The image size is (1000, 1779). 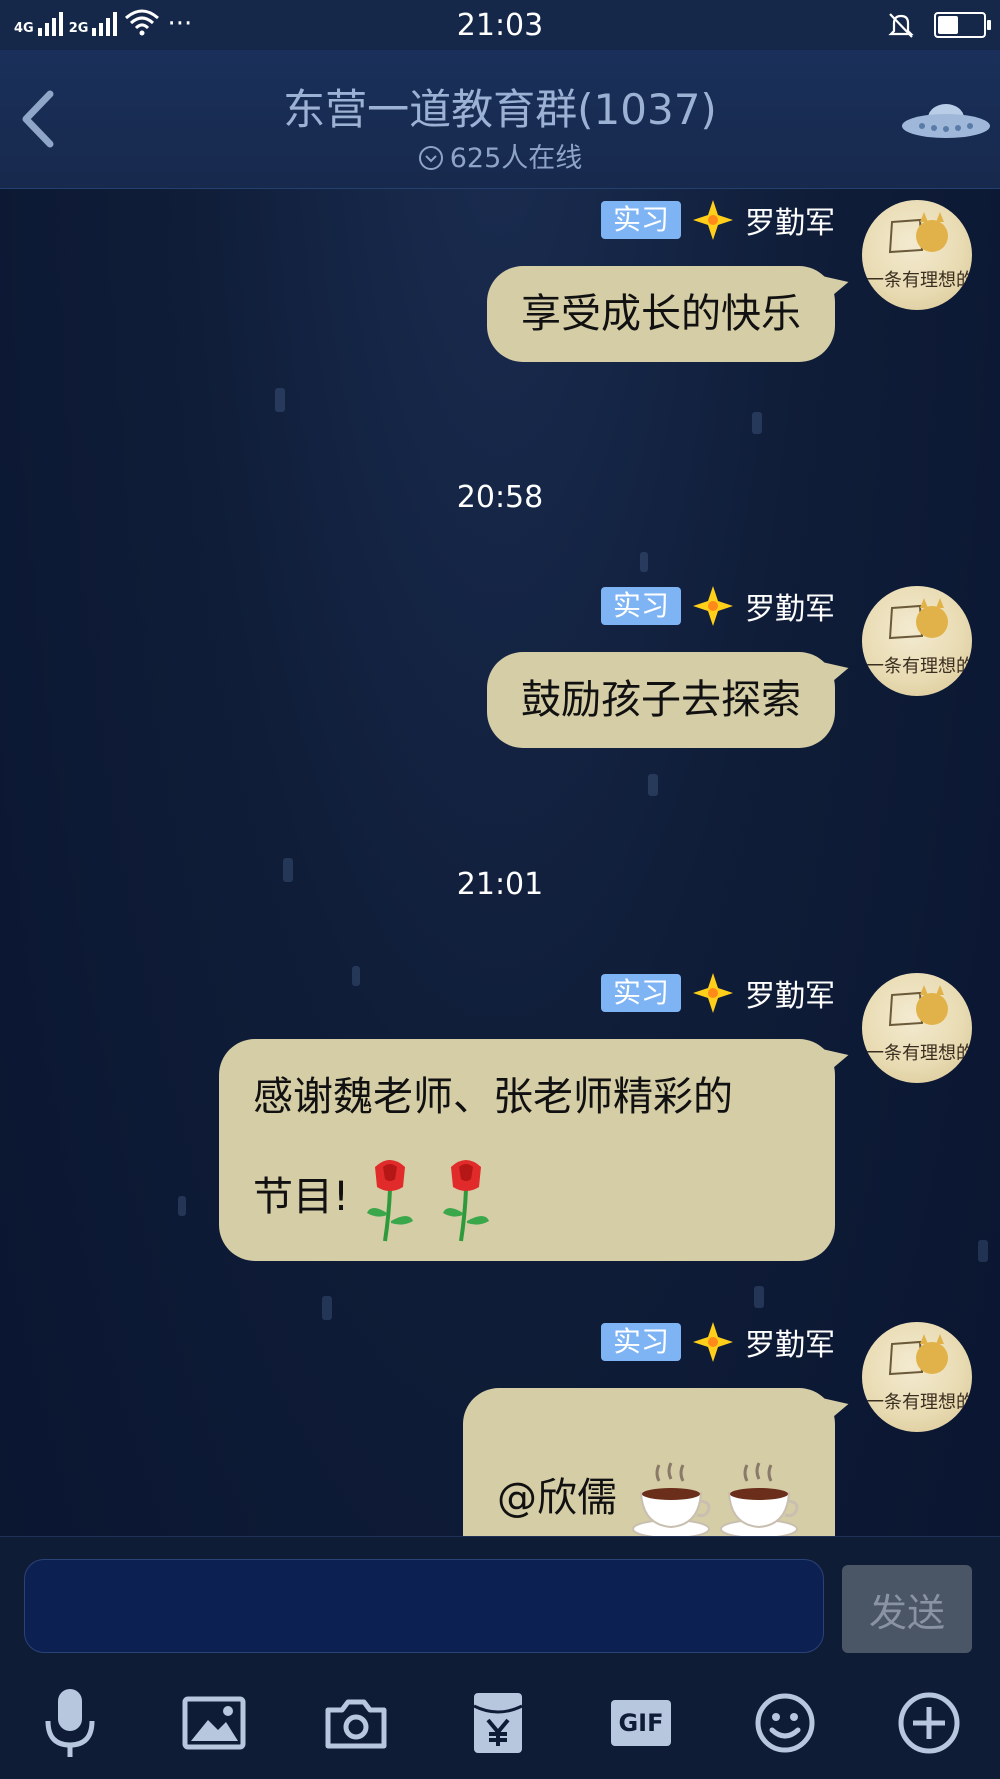 I want to click on message-text-line-2: 节目!, so click(x=527, y=1197).